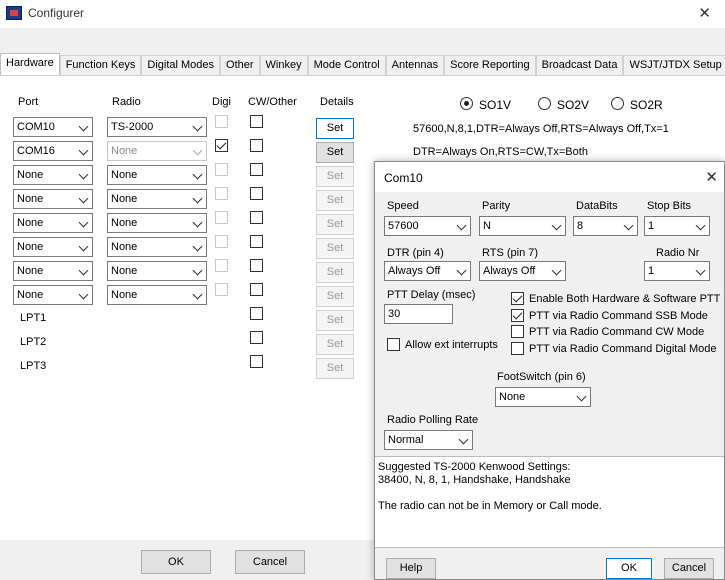 This screenshot has width=725, height=580. What do you see at coordinates (240, 65) in the screenshot?
I see `tab-other: Other` at bounding box center [240, 65].